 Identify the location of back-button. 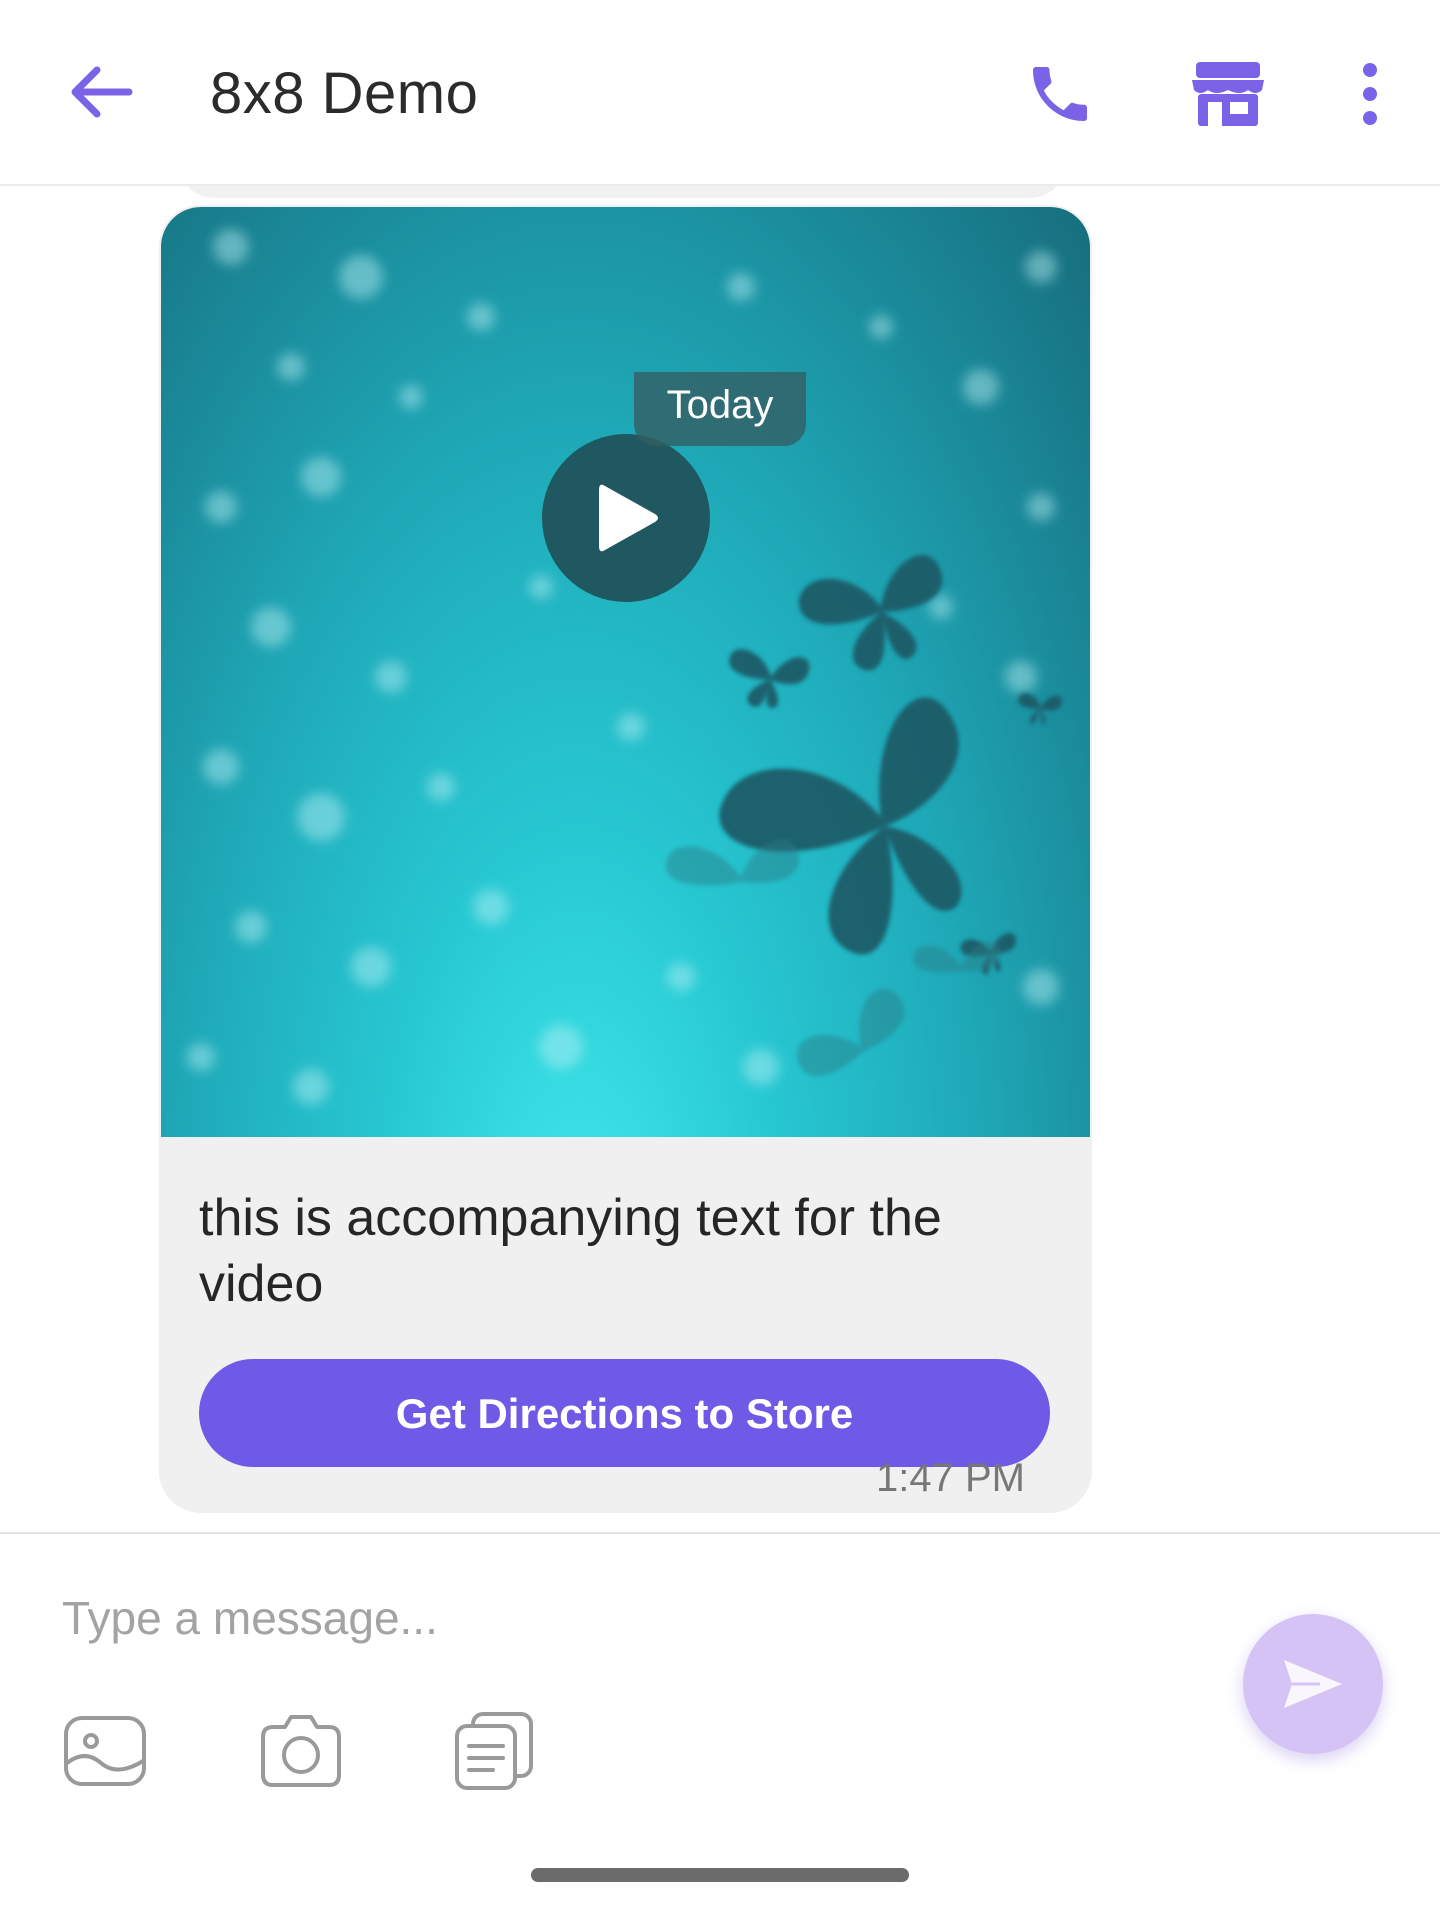
(100, 92).